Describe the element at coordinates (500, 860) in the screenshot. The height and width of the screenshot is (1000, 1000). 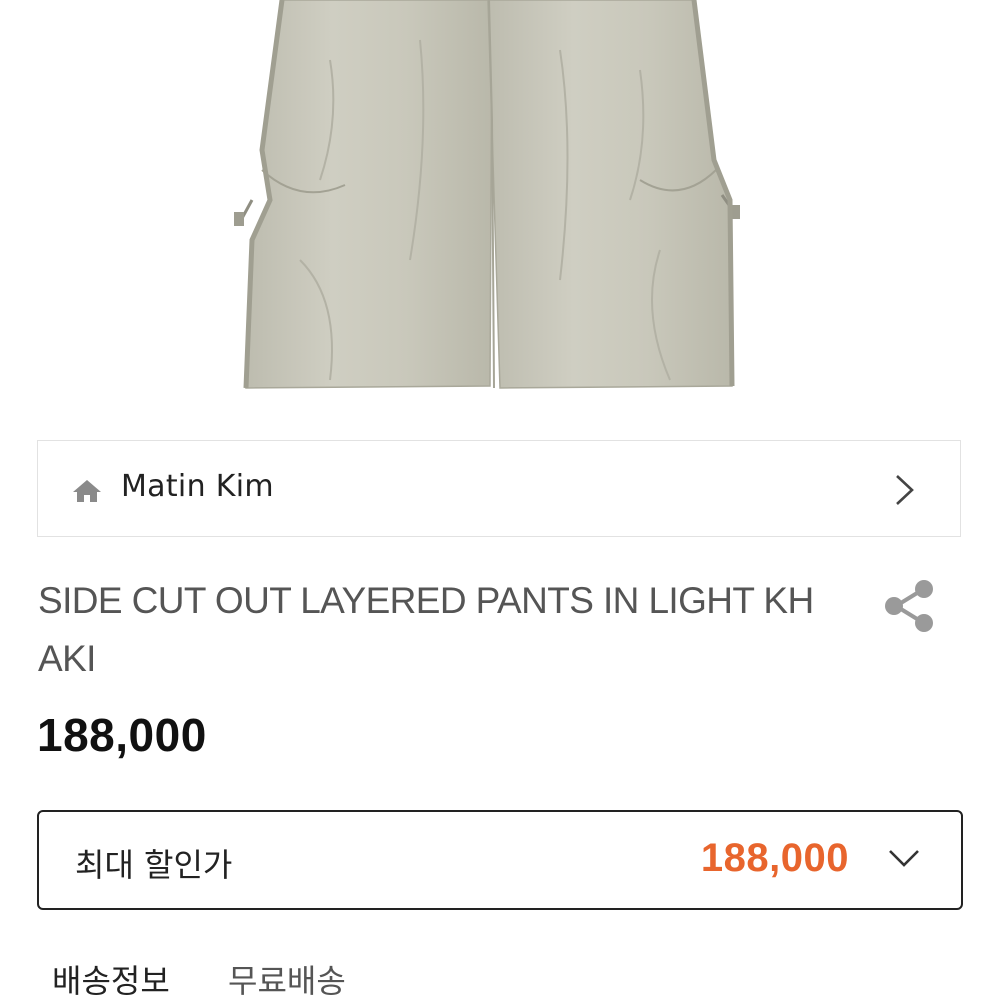
I see `max-discount-dropdown: 최대 할인가 188,000` at that location.